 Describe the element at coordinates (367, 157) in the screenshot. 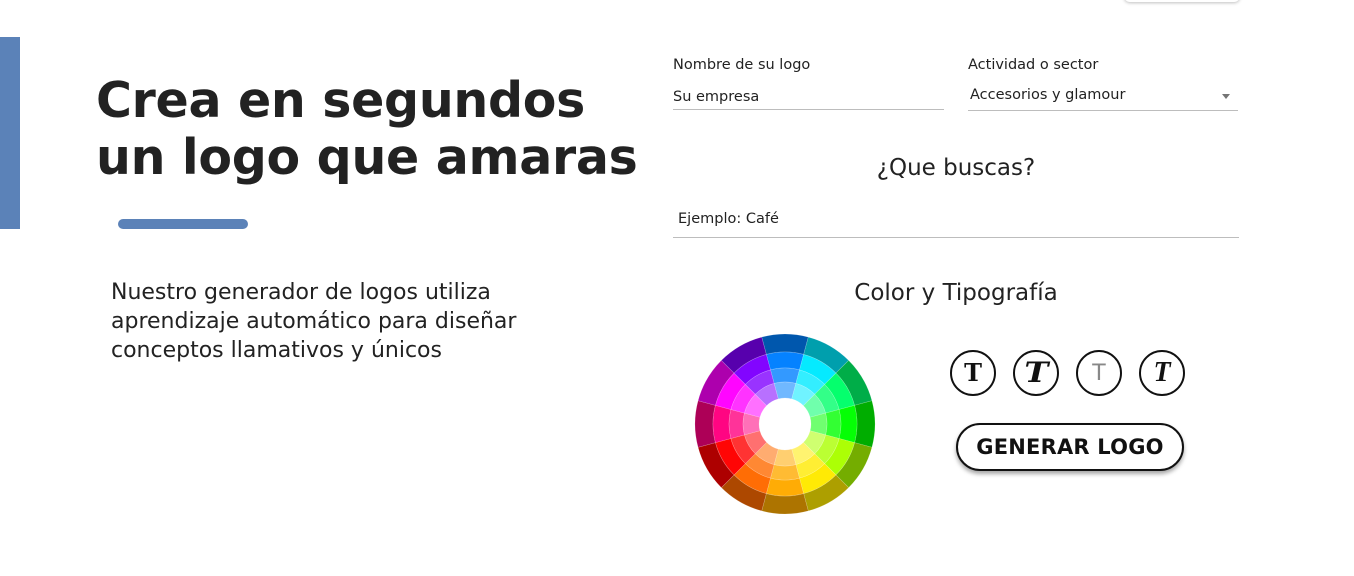

I see `title-line-2: un logo que amaras` at that location.